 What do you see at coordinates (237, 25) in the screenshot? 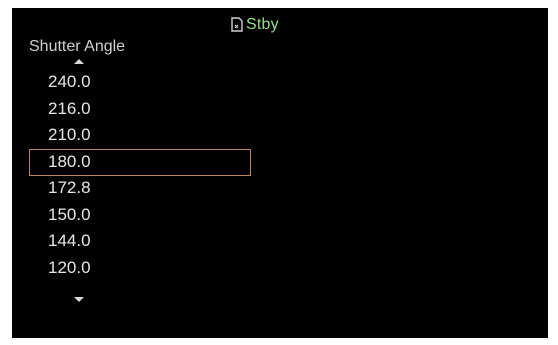
I see `card-icon` at bounding box center [237, 25].